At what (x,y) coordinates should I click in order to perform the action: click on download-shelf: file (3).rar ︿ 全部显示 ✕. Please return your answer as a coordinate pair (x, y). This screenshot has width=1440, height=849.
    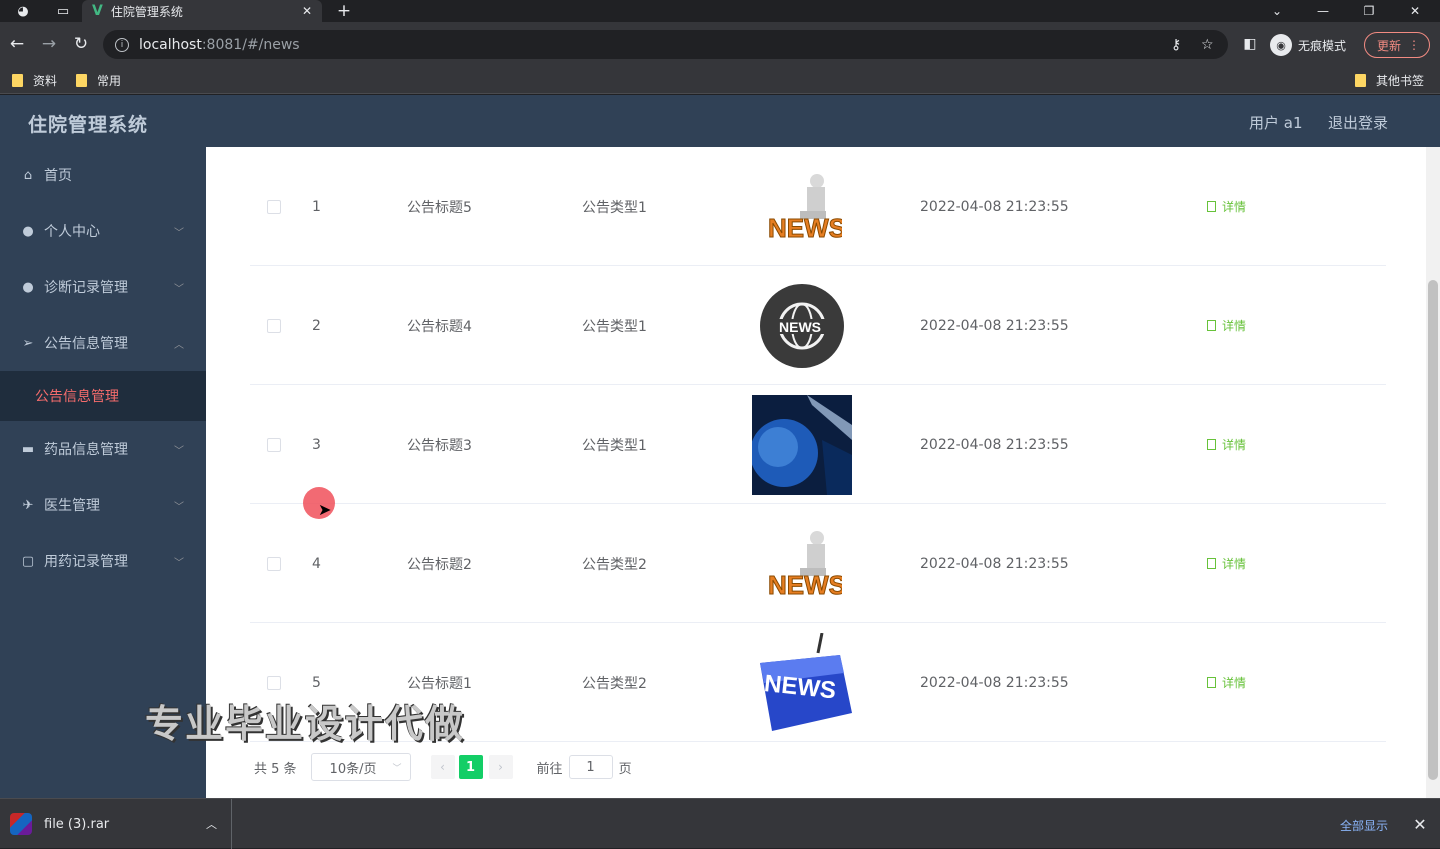
    Looking at the image, I should click on (720, 823).